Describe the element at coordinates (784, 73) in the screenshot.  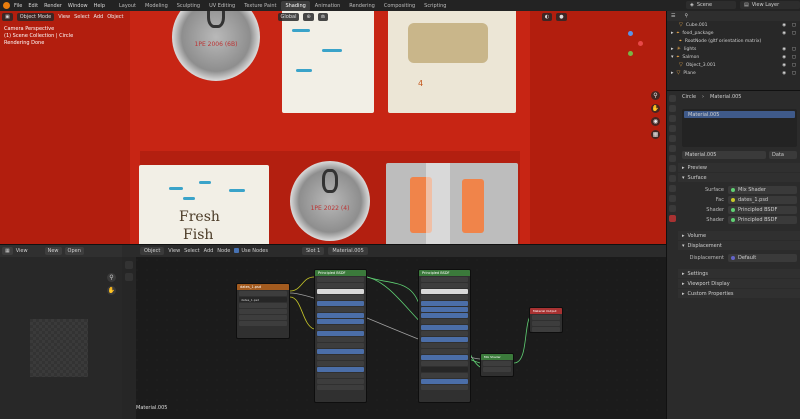
I see `eye-icon-6: ◉` at that location.